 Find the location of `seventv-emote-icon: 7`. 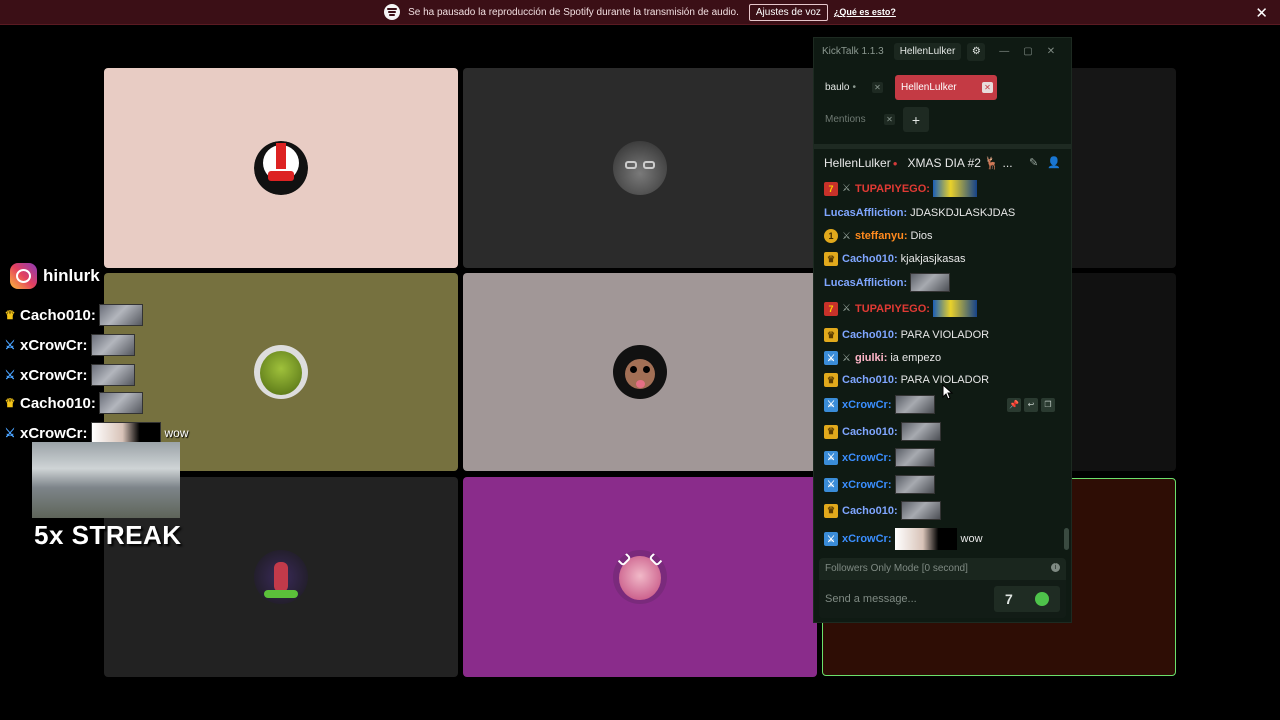

seventv-emote-icon: 7 is located at coordinates (1009, 599).